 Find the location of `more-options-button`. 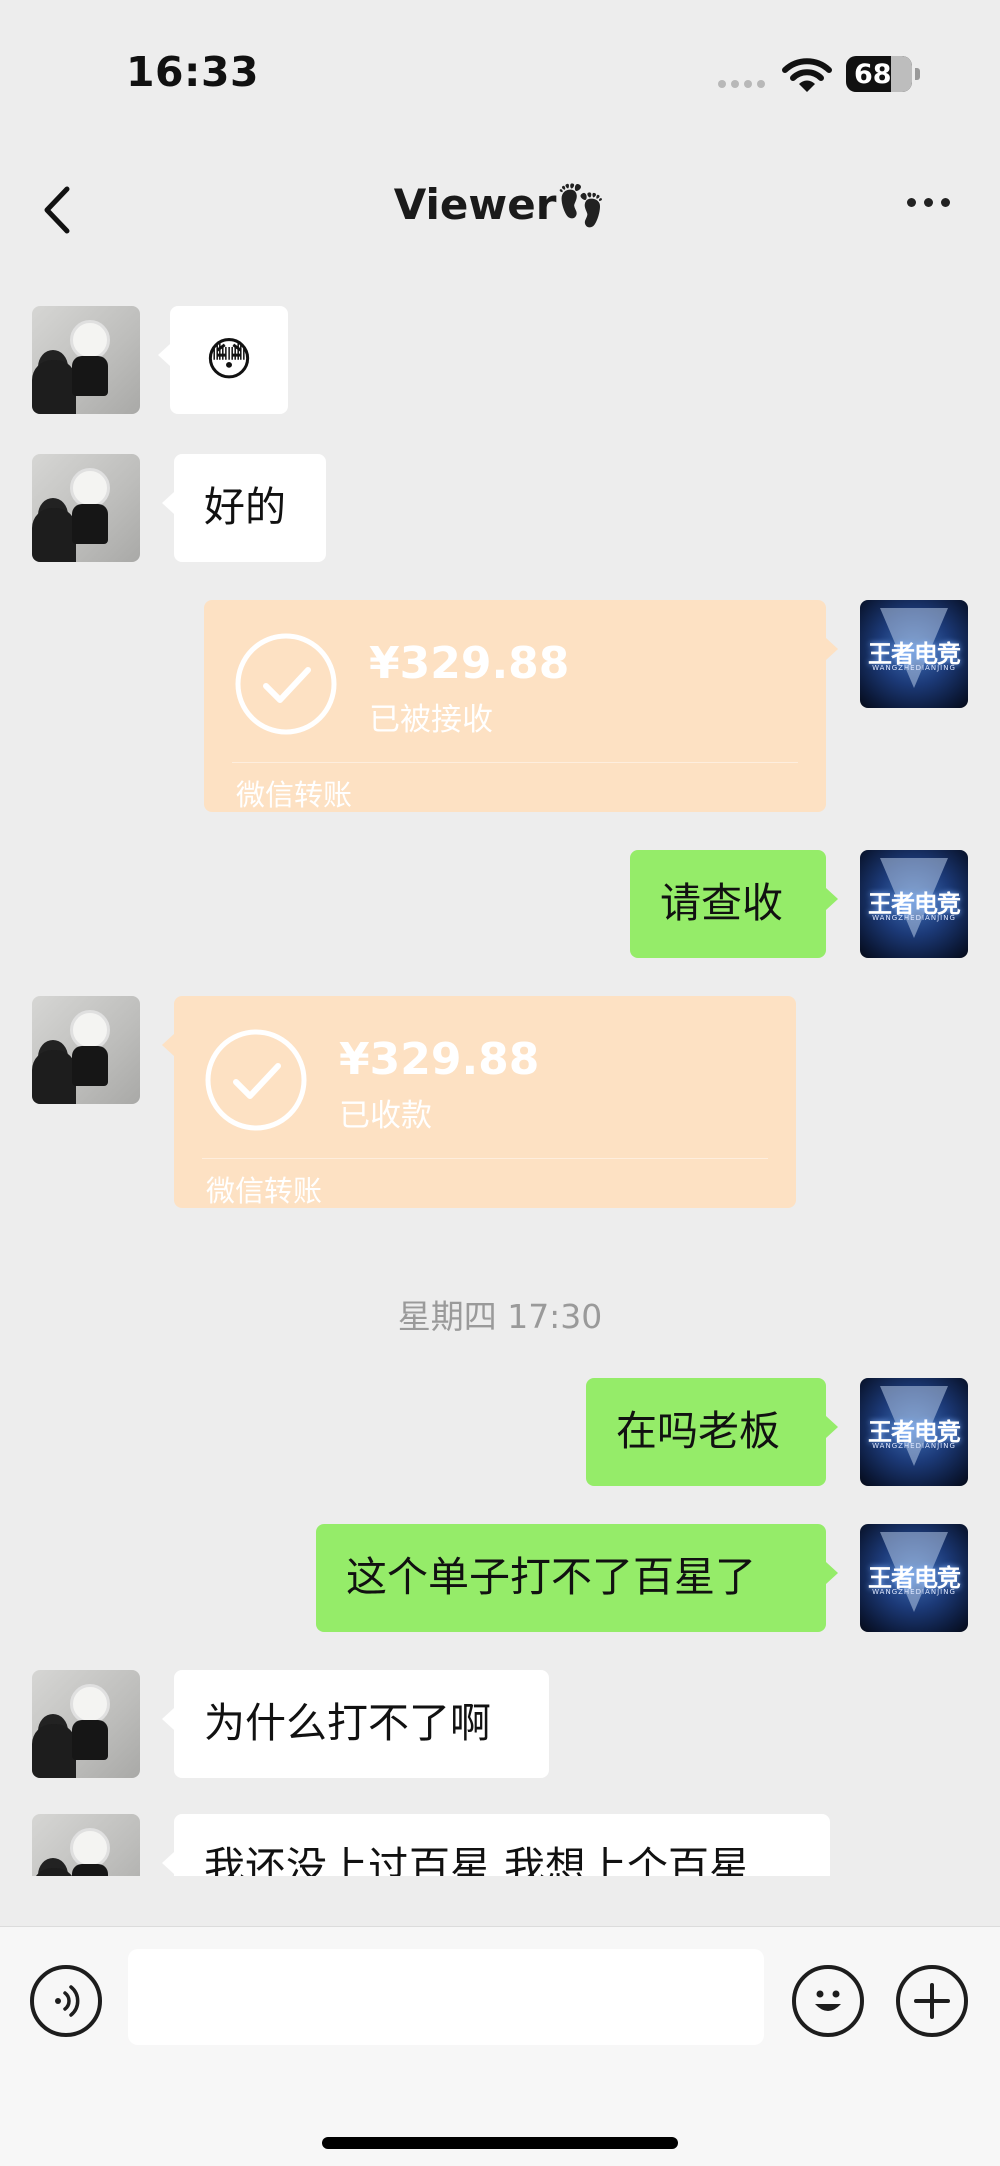

more-options-button is located at coordinates (928, 202).